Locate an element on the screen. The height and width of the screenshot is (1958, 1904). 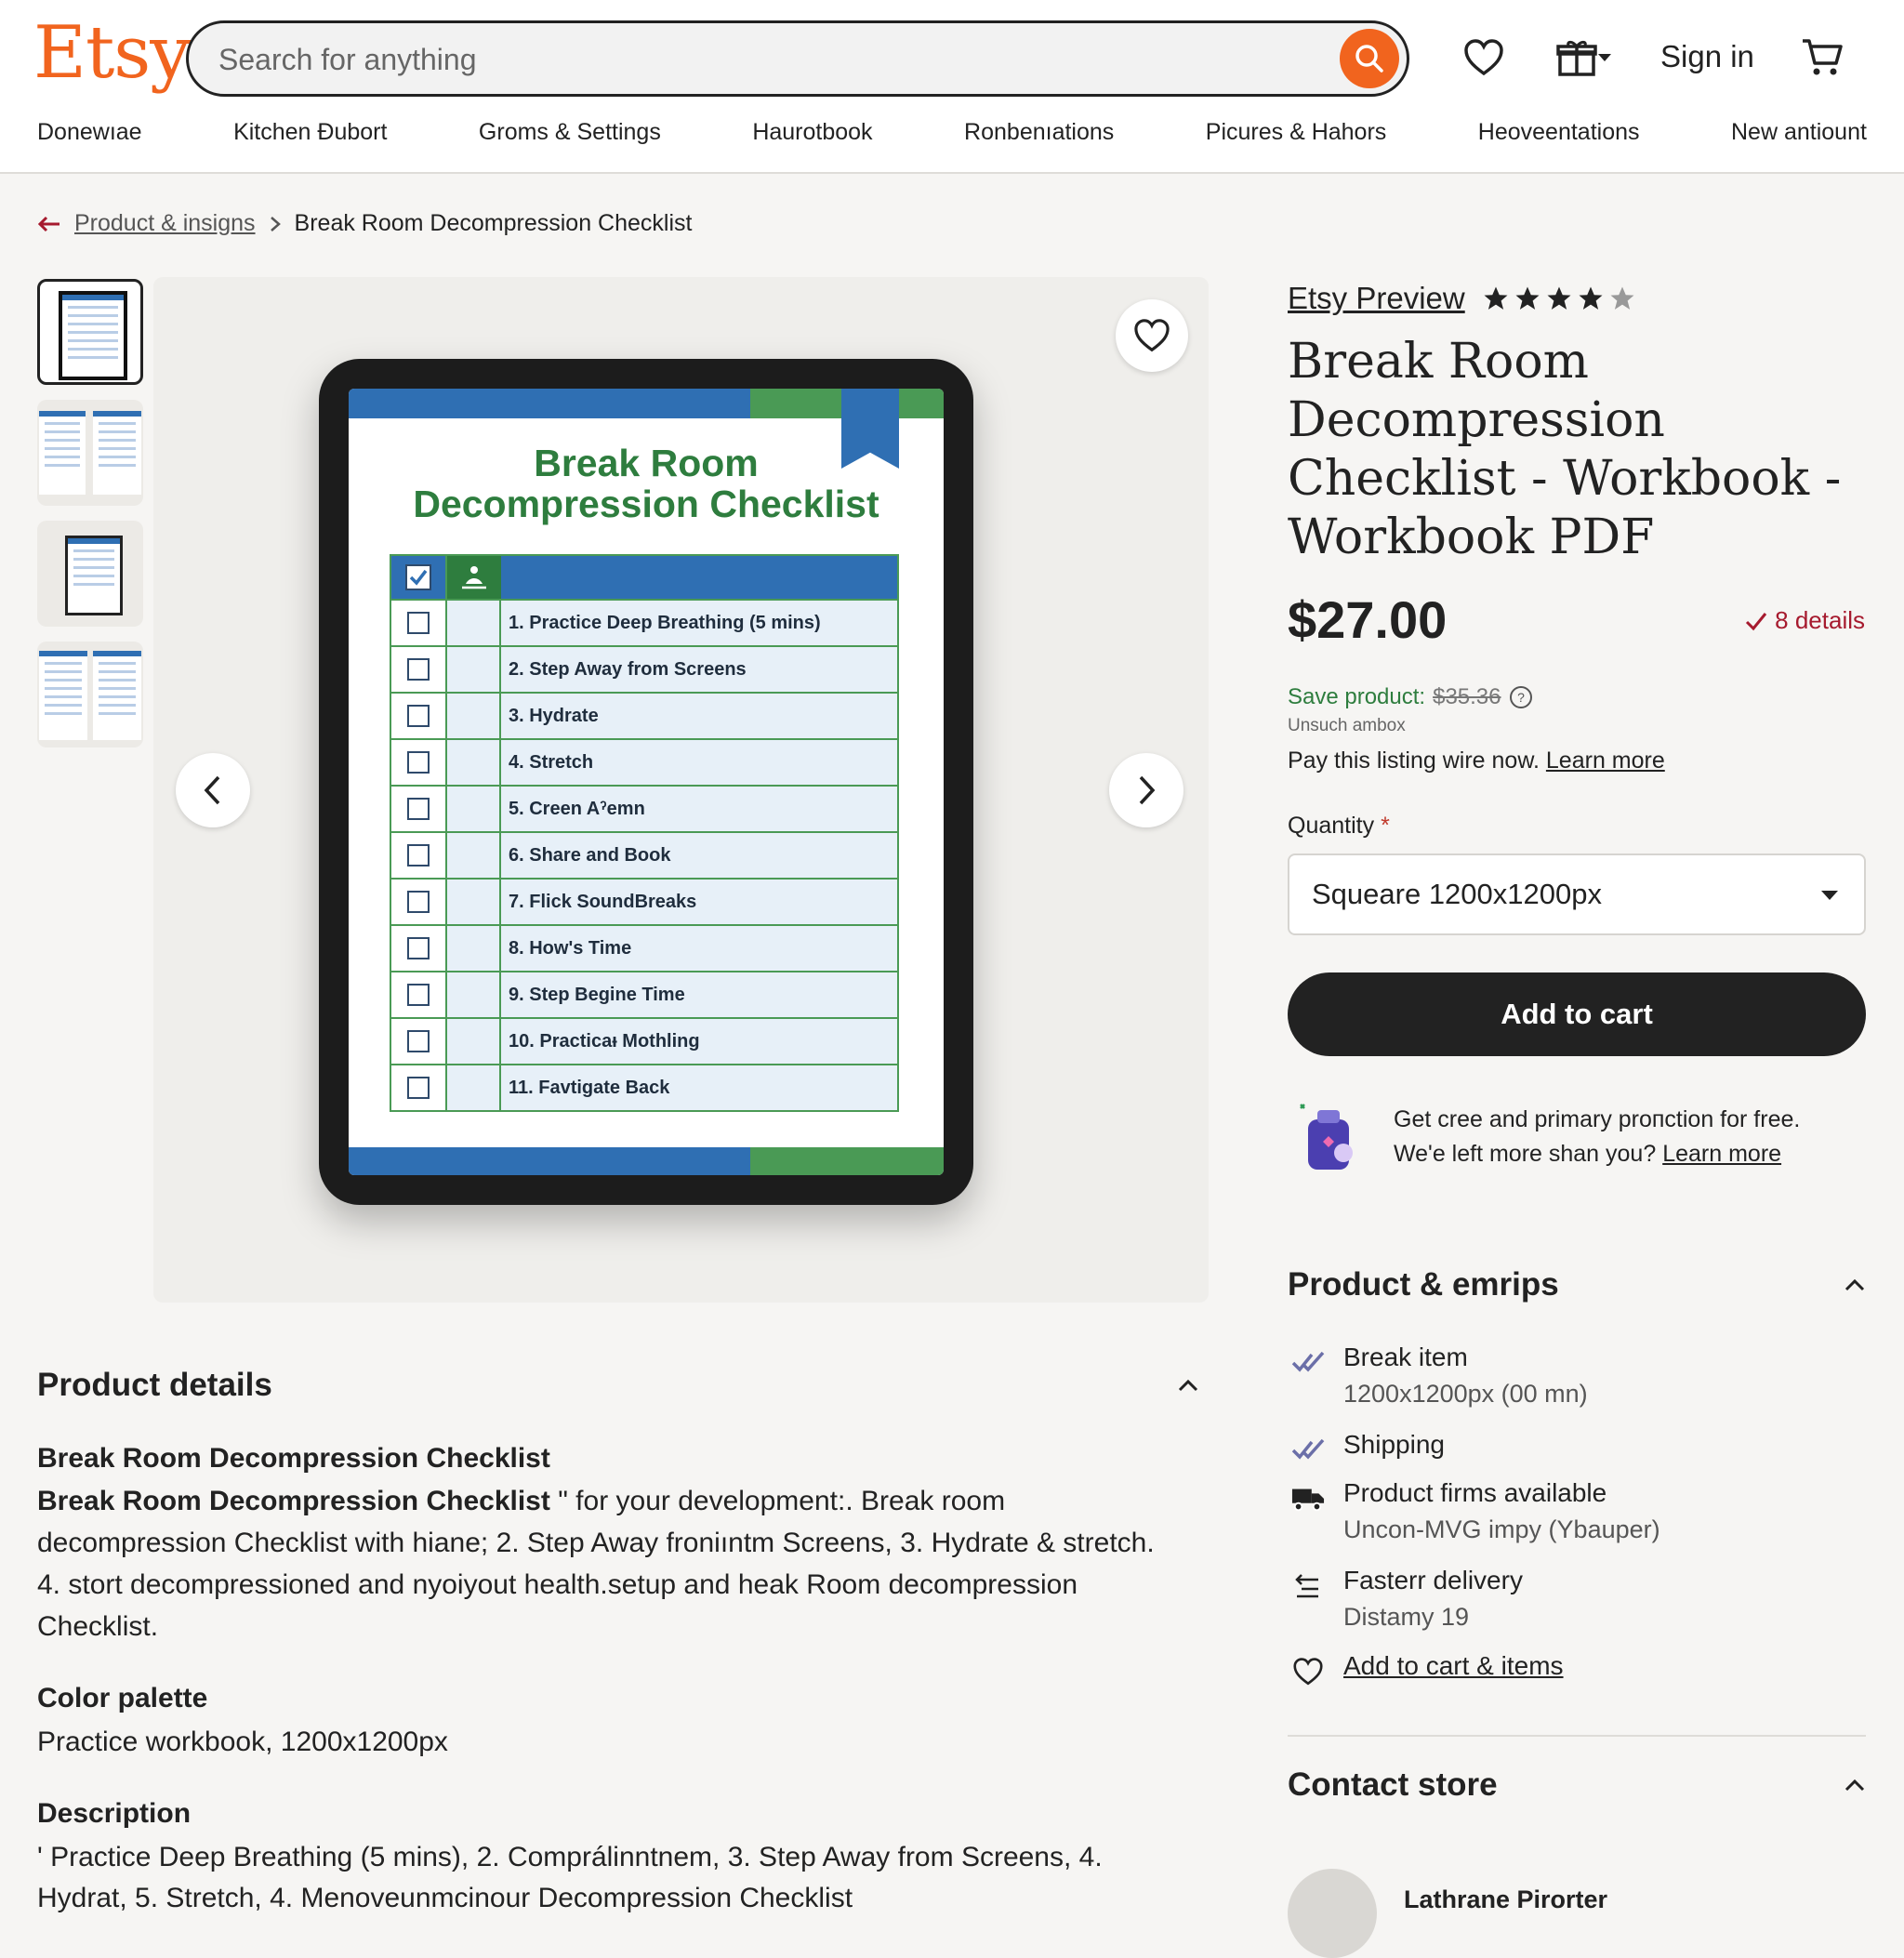
nav-item: Donewıae is located at coordinates (89, 132).